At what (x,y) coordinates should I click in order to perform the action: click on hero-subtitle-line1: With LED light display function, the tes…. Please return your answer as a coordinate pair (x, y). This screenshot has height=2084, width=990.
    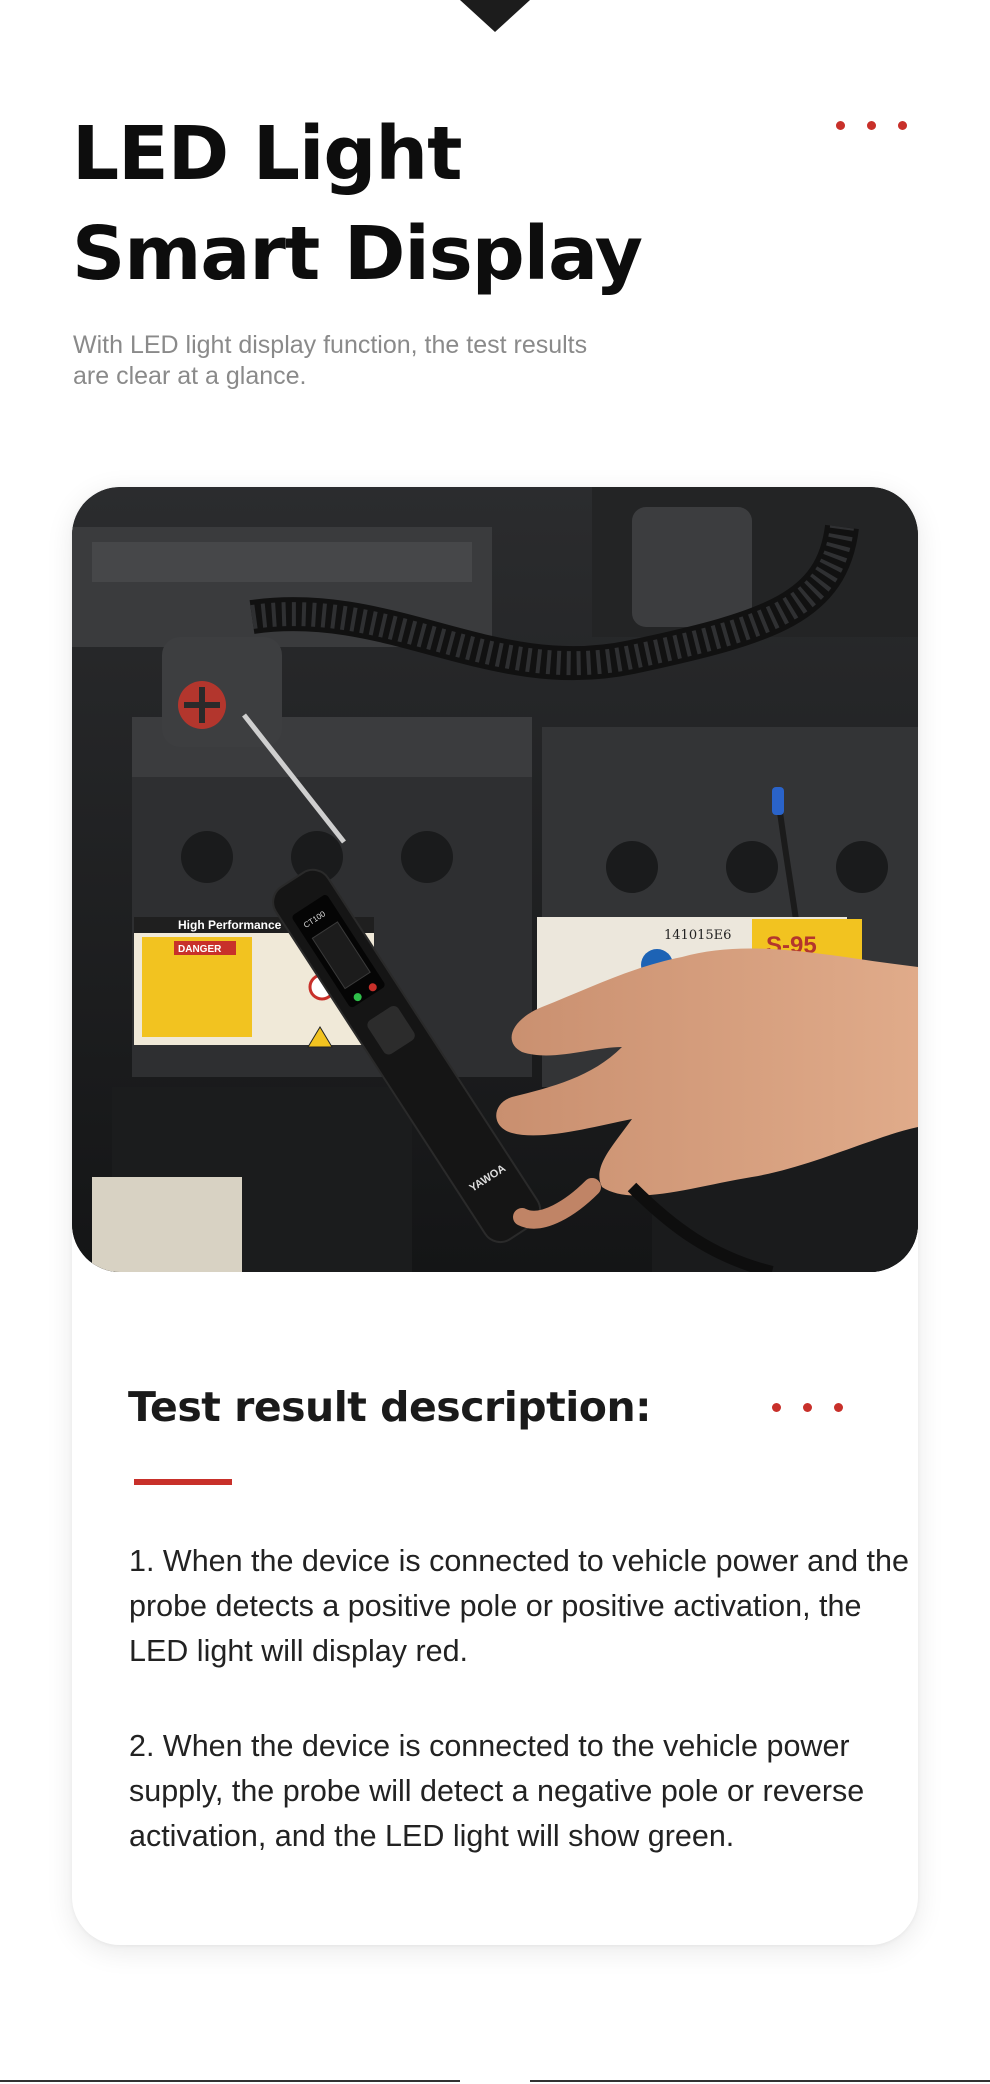
    Looking at the image, I should click on (330, 345).